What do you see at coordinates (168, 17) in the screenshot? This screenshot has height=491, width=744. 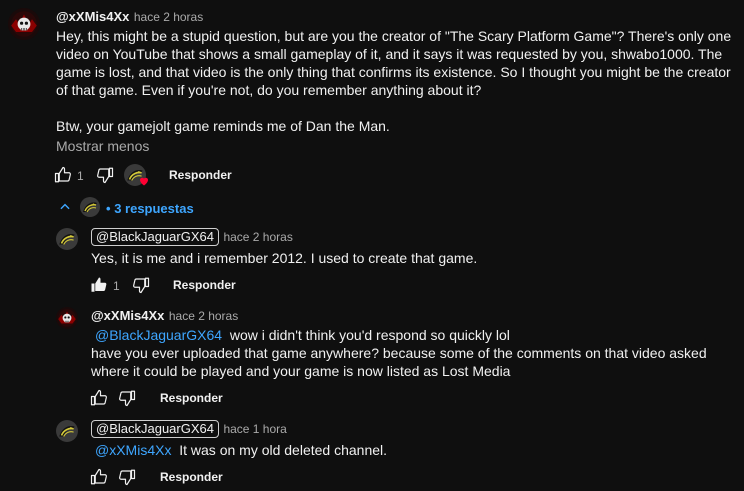 I see `comment-time: hace 2 horas` at bounding box center [168, 17].